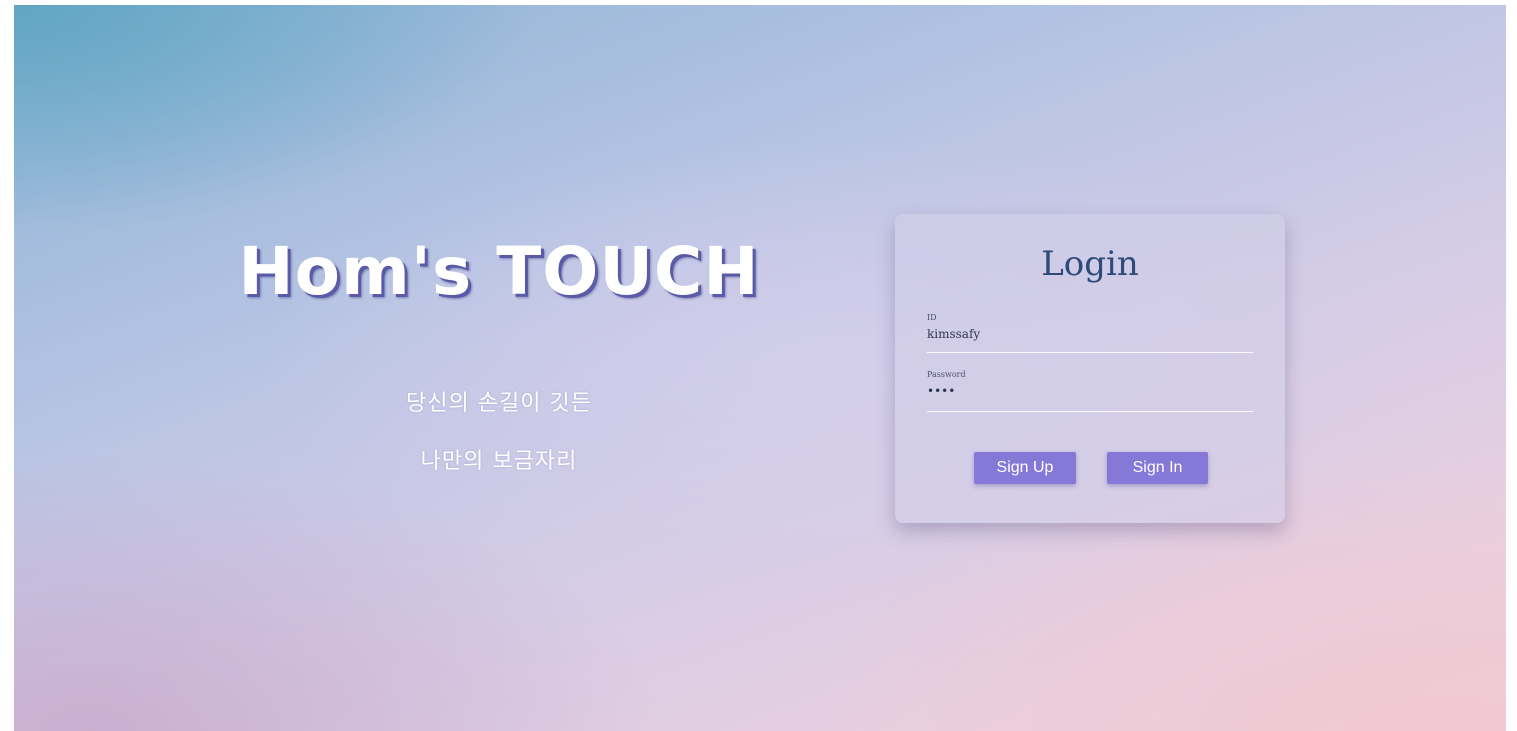 The height and width of the screenshot is (731, 1517). I want to click on id-field-label: ID, so click(932, 317).